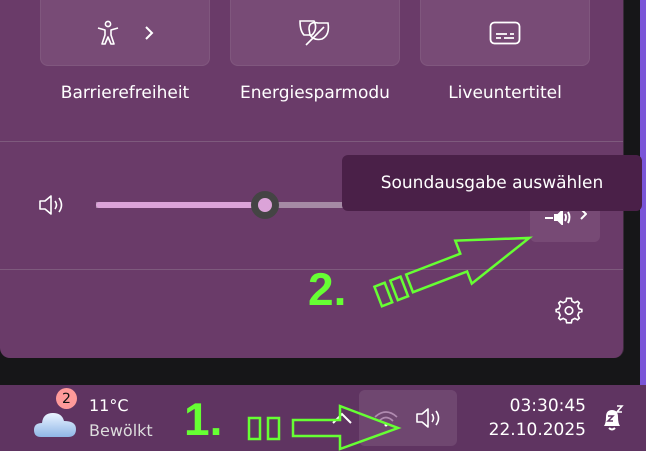 Image resolution: width=646 pixels, height=451 pixels. I want to click on annotation-label: 1., so click(203, 419).